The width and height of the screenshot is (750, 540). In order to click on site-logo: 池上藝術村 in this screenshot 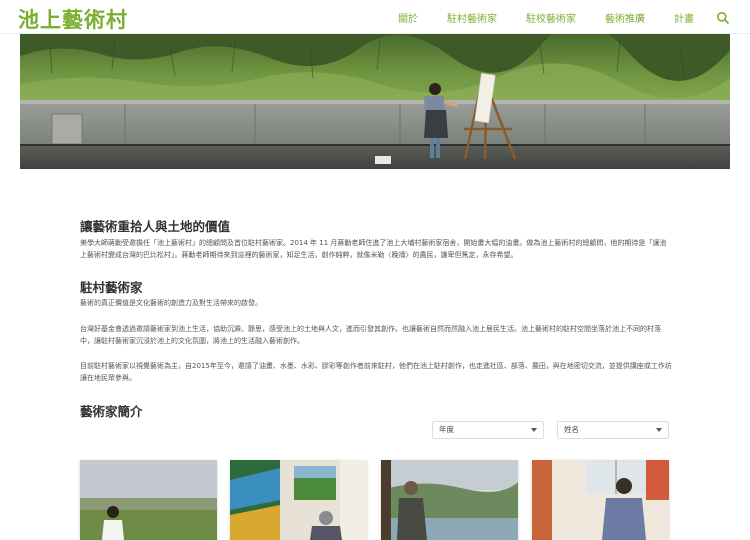, I will do `click(73, 19)`.